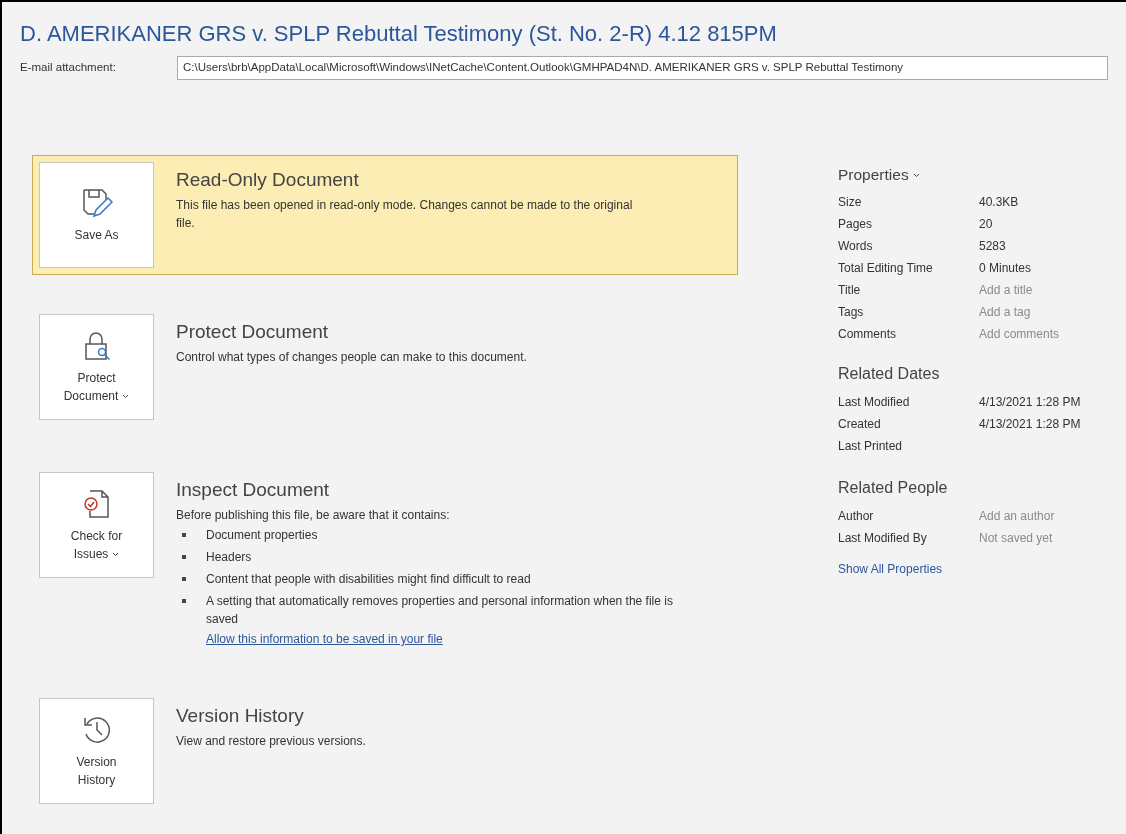 The width and height of the screenshot is (1126, 834). Describe the element at coordinates (992, 246) in the screenshot. I see `property-value: 5283` at that location.